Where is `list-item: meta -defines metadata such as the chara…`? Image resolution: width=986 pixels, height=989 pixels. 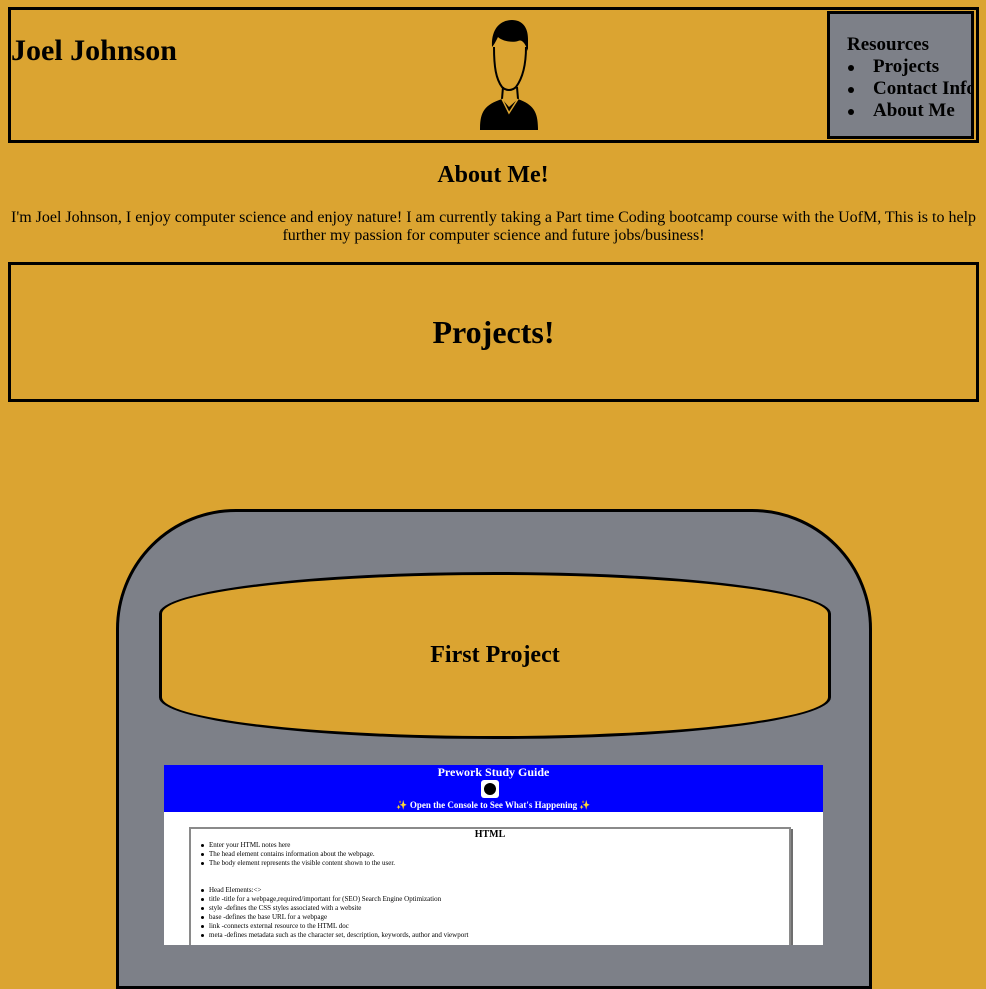
list-item: meta -defines metadata such as the chara… is located at coordinates (334, 935).